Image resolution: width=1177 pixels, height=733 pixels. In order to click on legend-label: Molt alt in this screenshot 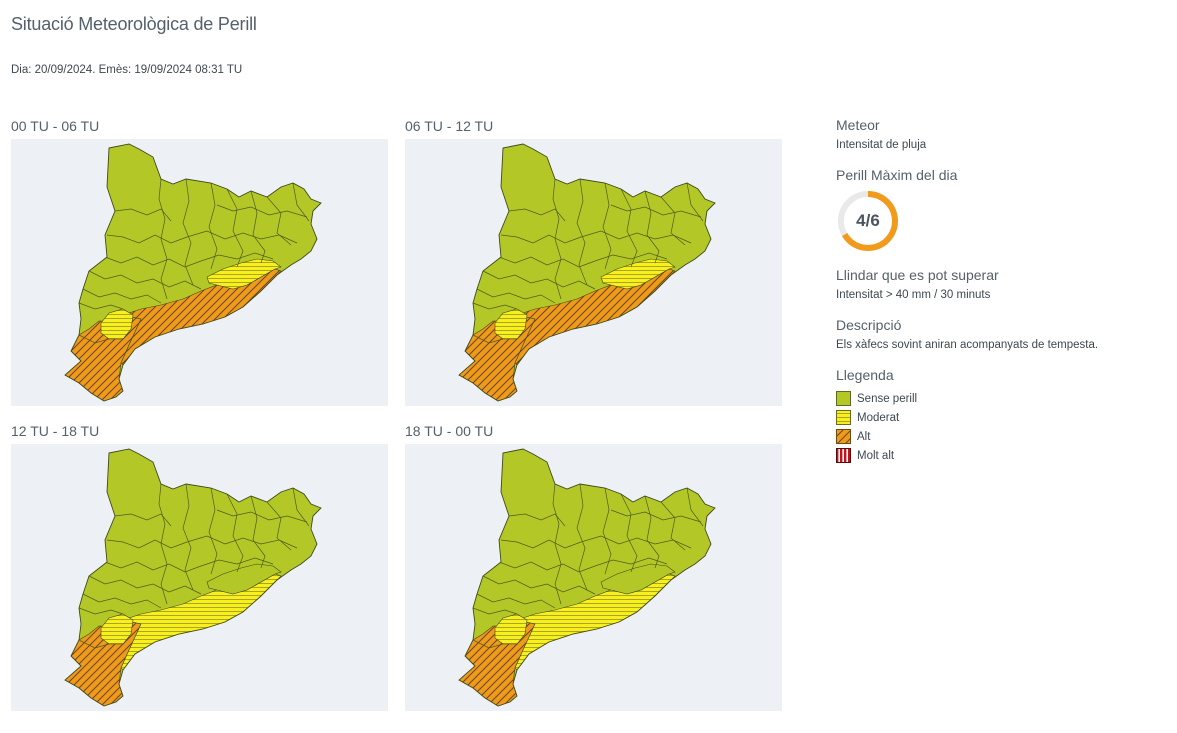, I will do `click(876, 455)`.